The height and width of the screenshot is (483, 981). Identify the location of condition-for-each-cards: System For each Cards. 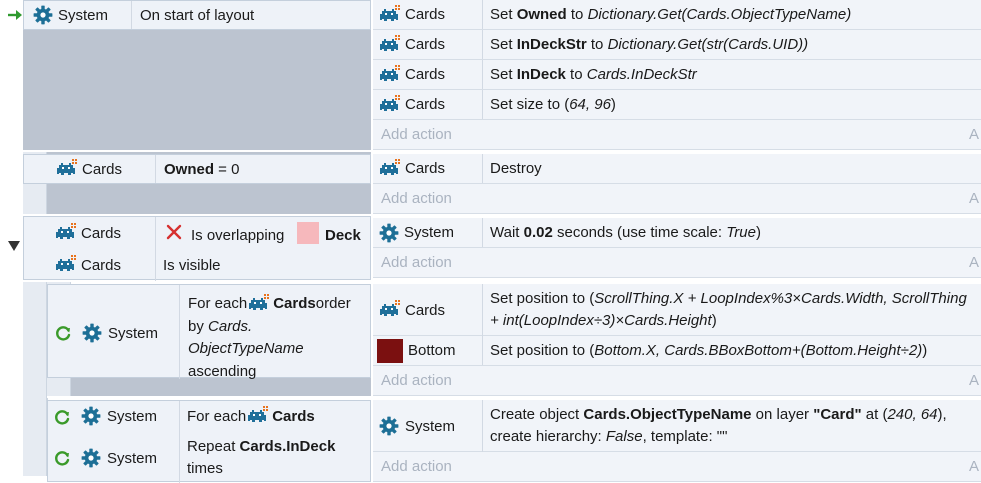
(209, 417).